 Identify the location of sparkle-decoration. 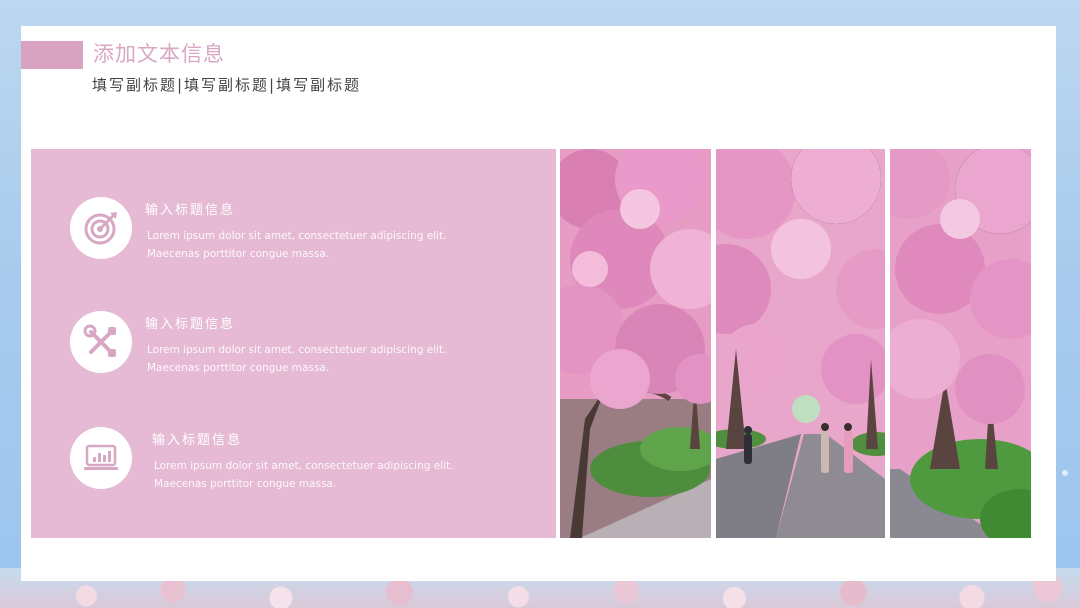
(1065, 473).